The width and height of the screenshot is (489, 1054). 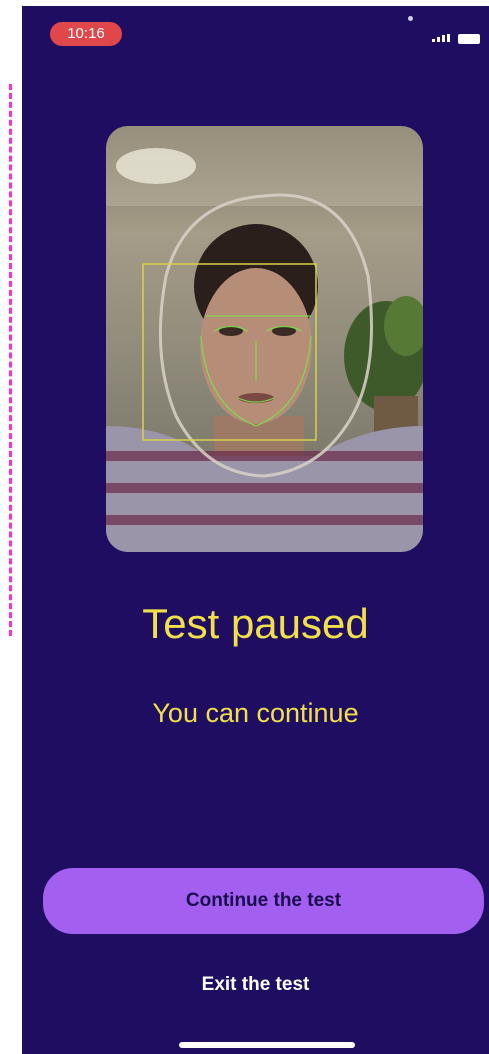 I want to click on dashed-guide-line, so click(x=6, y=360).